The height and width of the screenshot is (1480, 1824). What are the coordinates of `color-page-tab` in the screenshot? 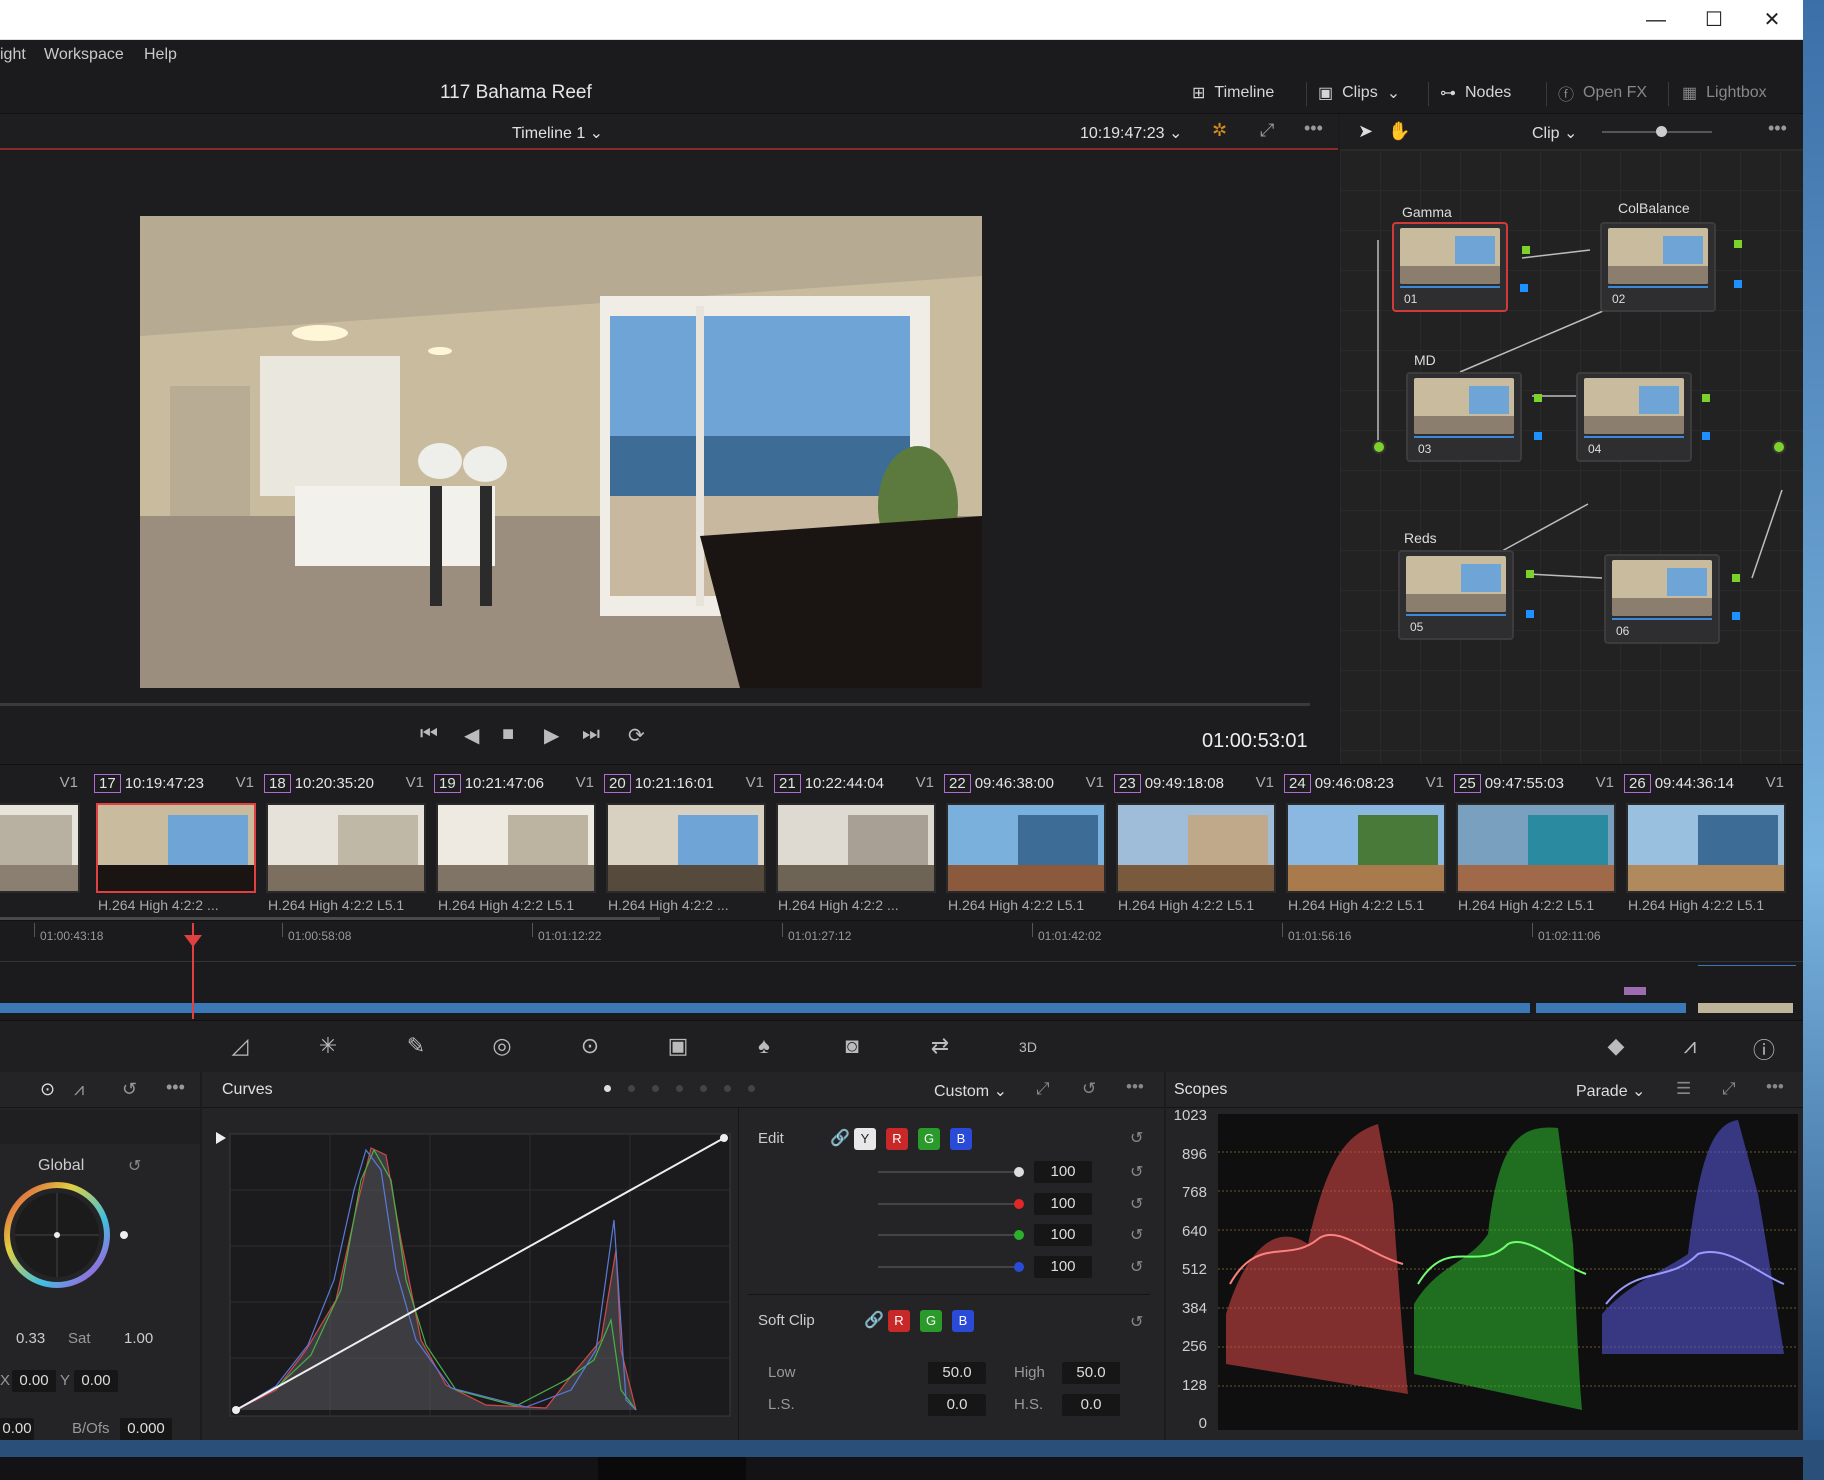 It's located at (672, 1468).